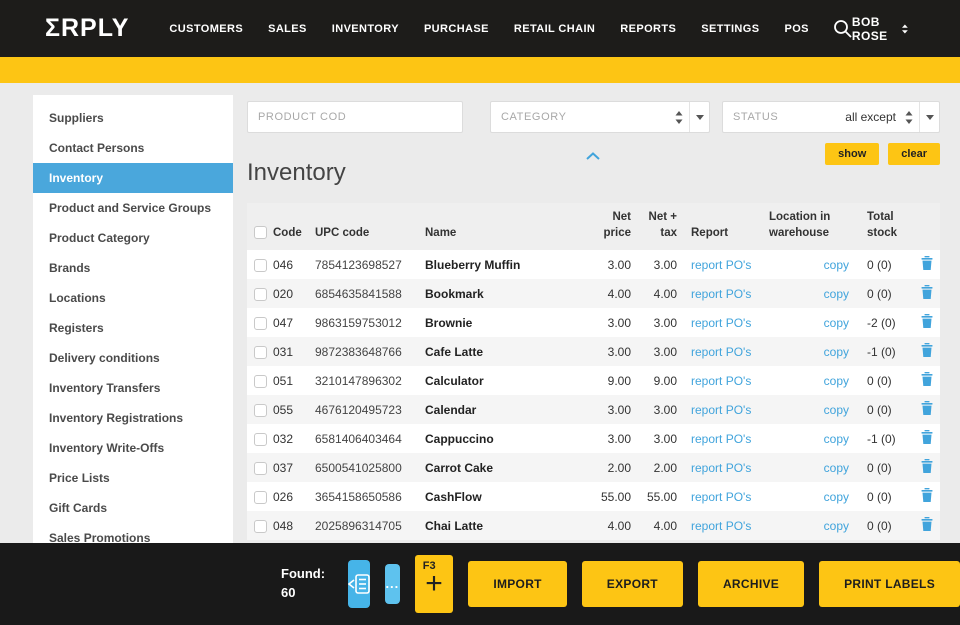 The height and width of the screenshot is (625, 960). Describe the element at coordinates (505, 294) in the screenshot. I see `cell-name: Bookmark` at that location.